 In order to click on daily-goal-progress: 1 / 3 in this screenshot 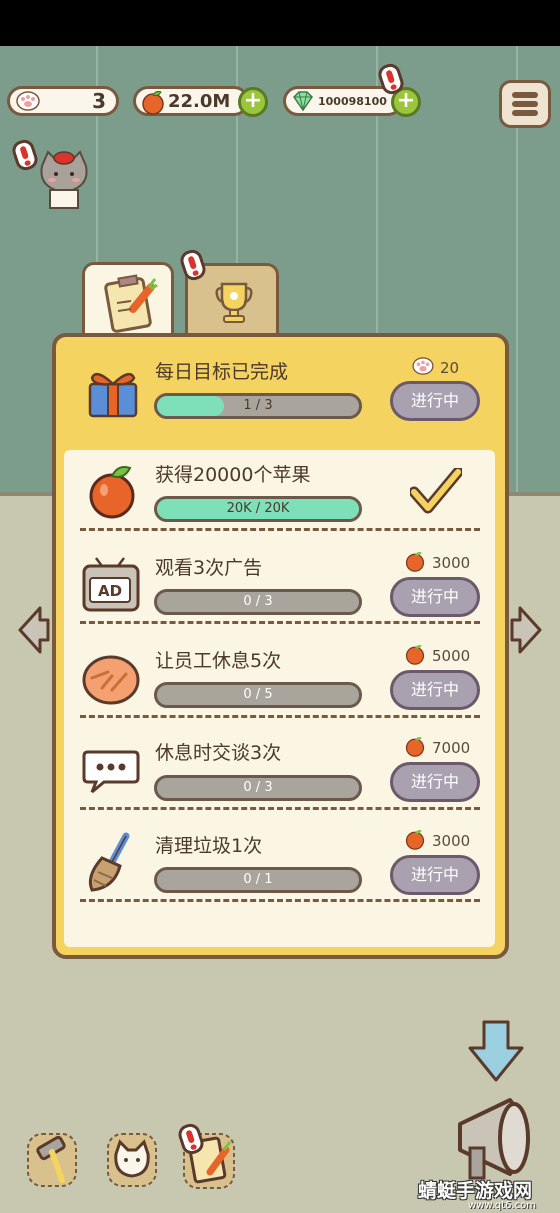, I will do `click(258, 406)`.